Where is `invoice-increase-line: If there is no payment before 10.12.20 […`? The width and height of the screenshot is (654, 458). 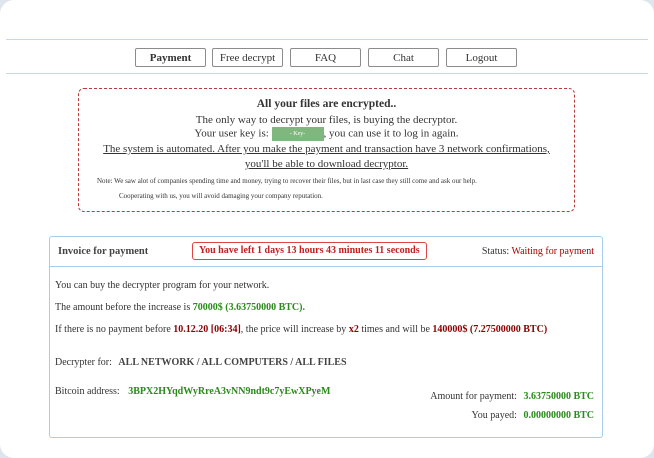
invoice-increase-line: If there is no payment before 10.12.20 [… is located at coordinates (301, 329).